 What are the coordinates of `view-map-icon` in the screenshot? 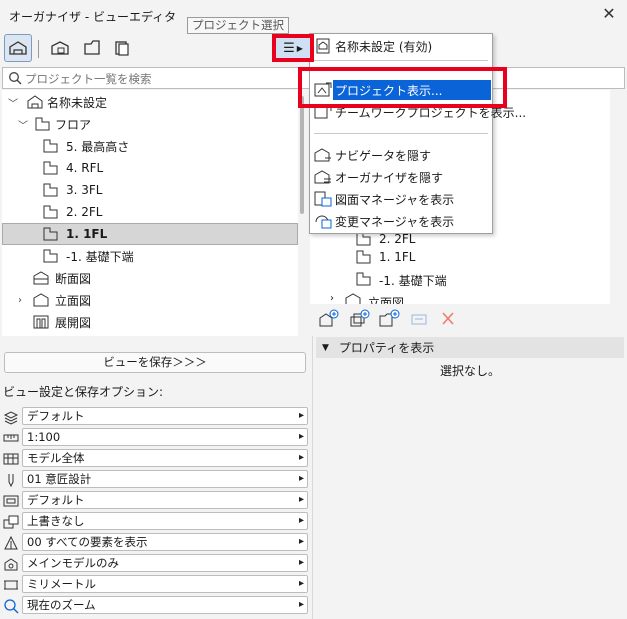 It's located at (60, 48).